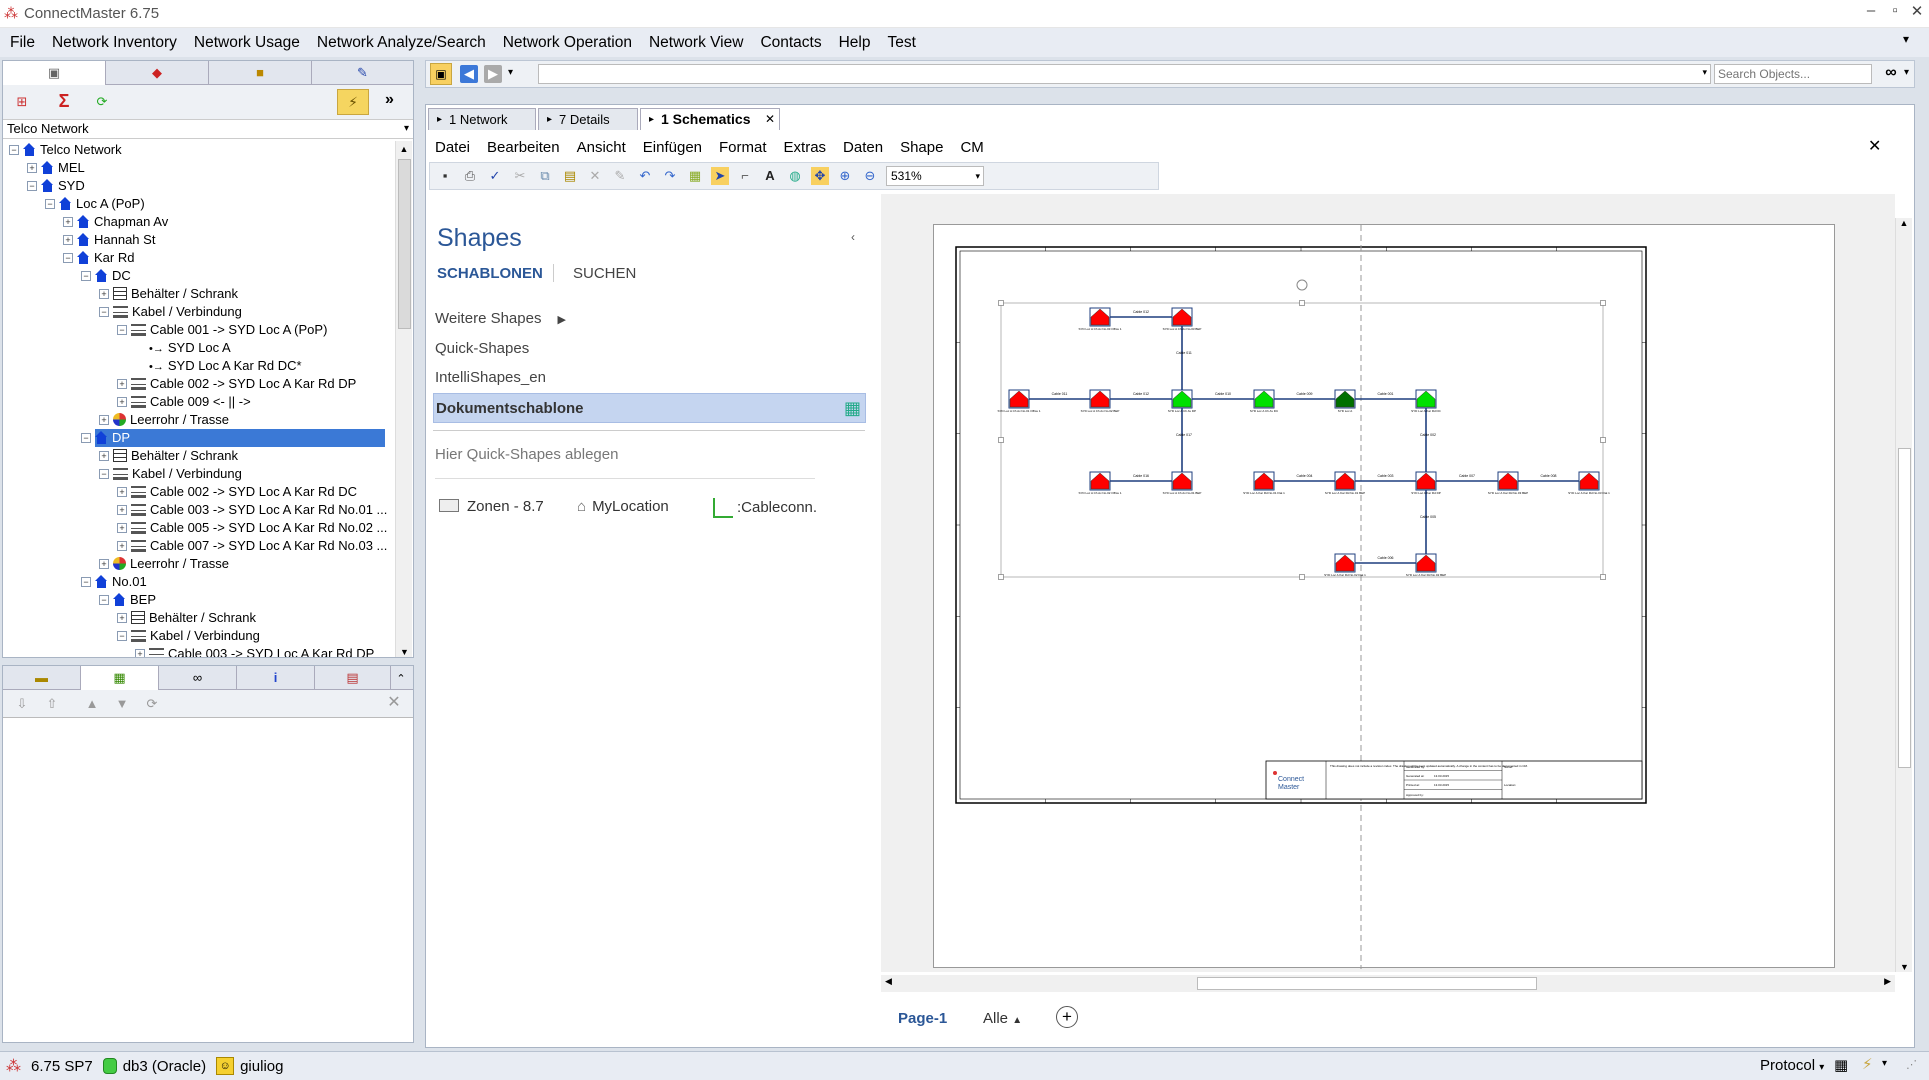 Image resolution: width=1929 pixels, height=1080 pixels. What do you see at coordinates (493, 74) in the screenshot?
I see `forward-icon: ▶` at bounding box center [493, 74].